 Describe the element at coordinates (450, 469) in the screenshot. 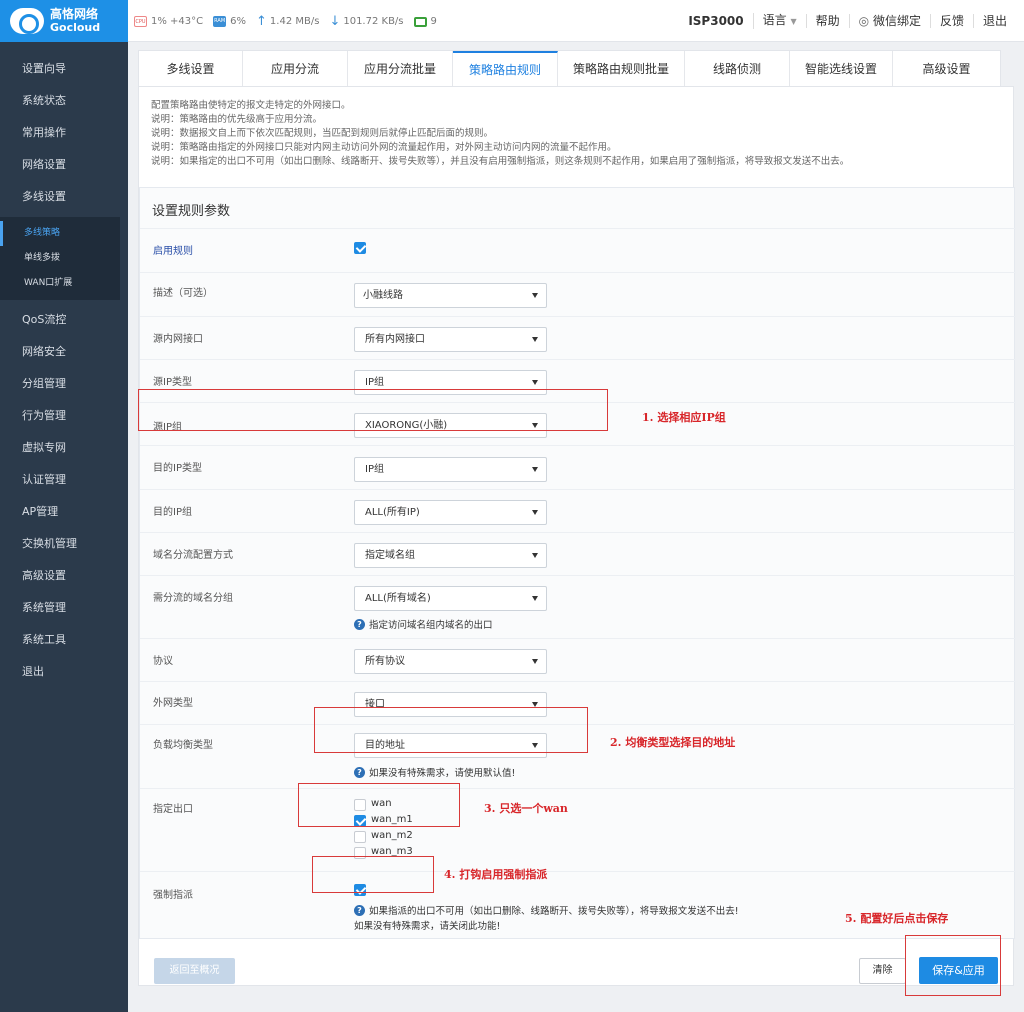

I see `dst-ip-type-select: IP组` at that location.